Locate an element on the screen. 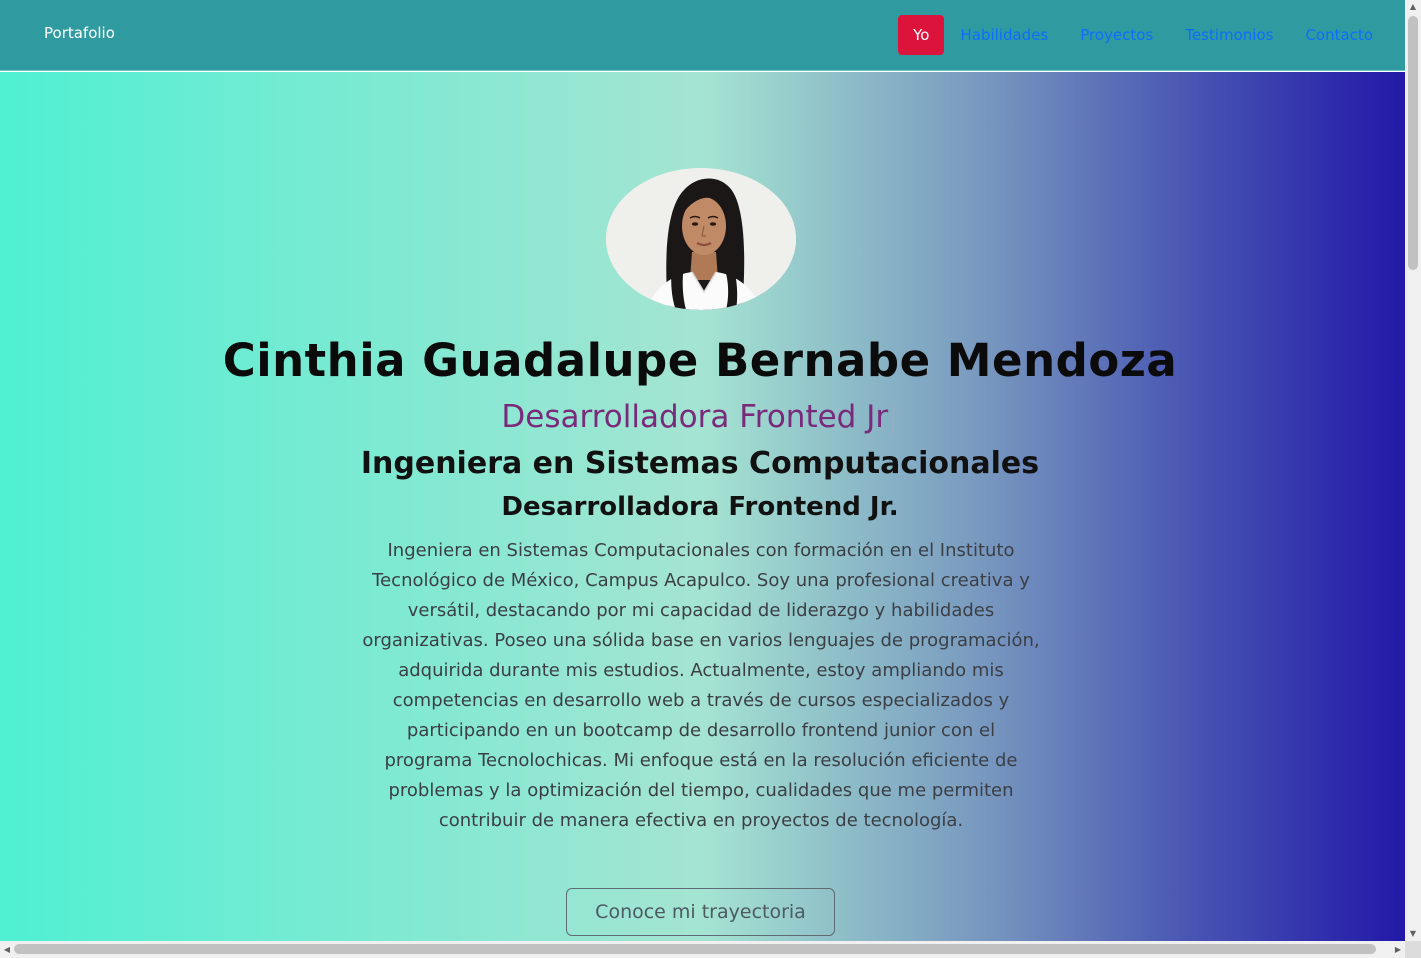 This screenshot has height=958, width=1421. scroll-up-arrow-icon: ▲ is located at coordinates (1413, 7).